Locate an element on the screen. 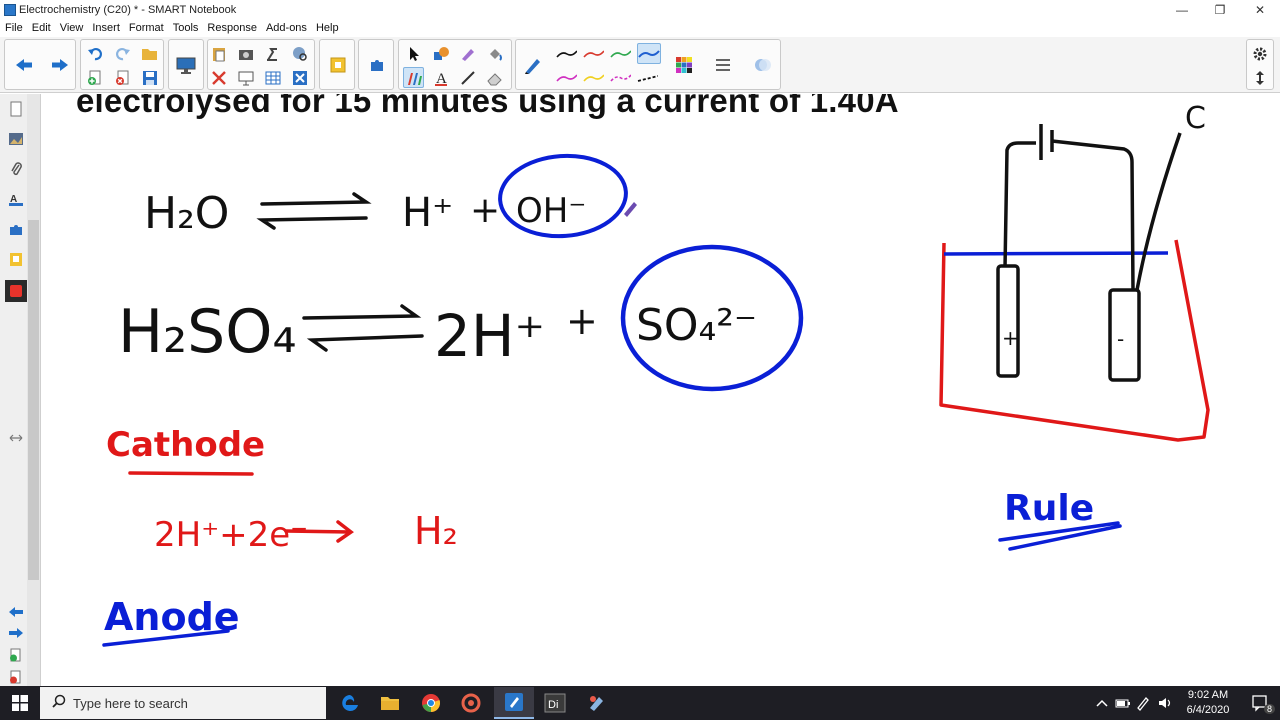  line-style-icon is located at coordinates (722, 64).